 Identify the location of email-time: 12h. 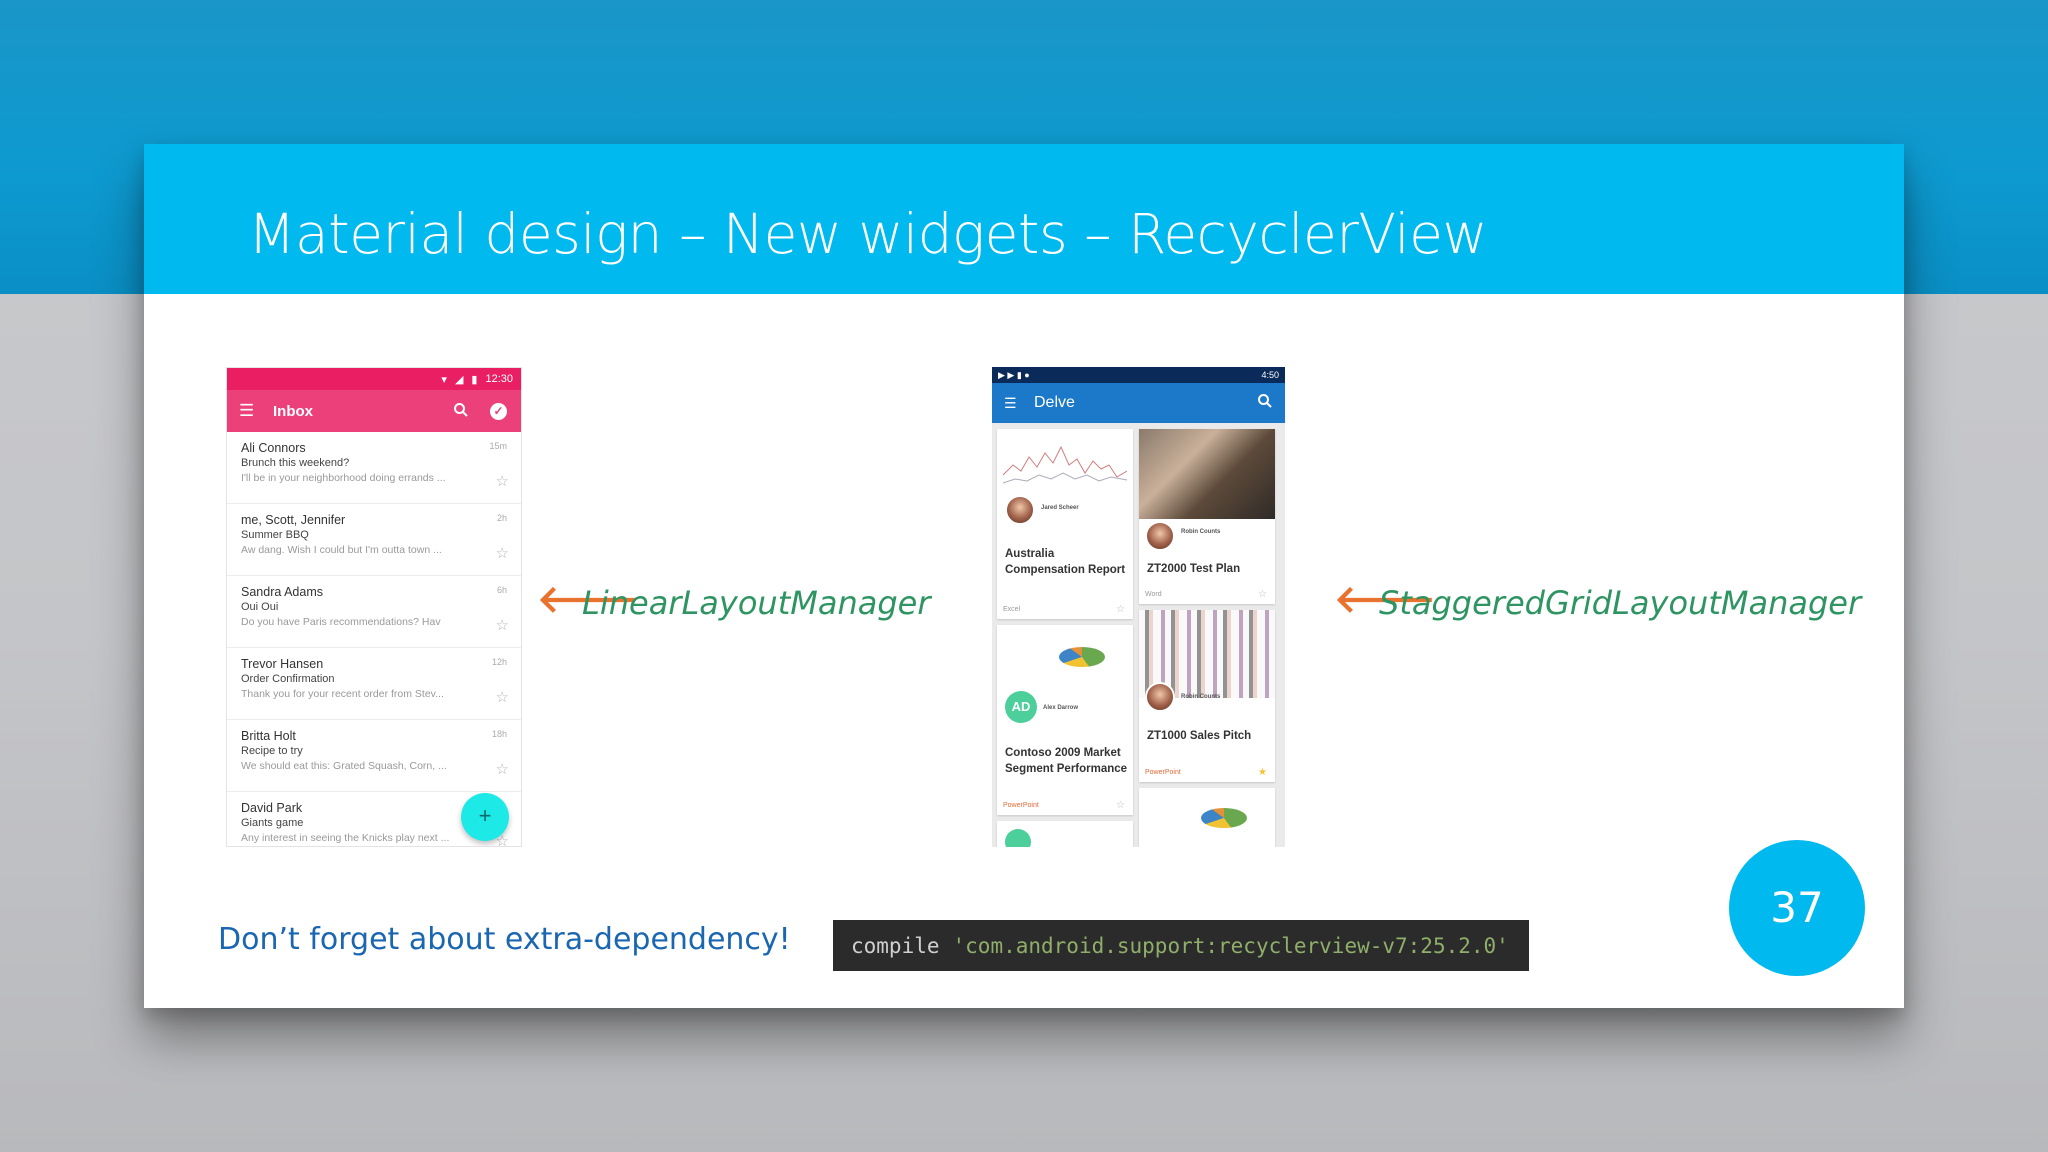
(499, 662).